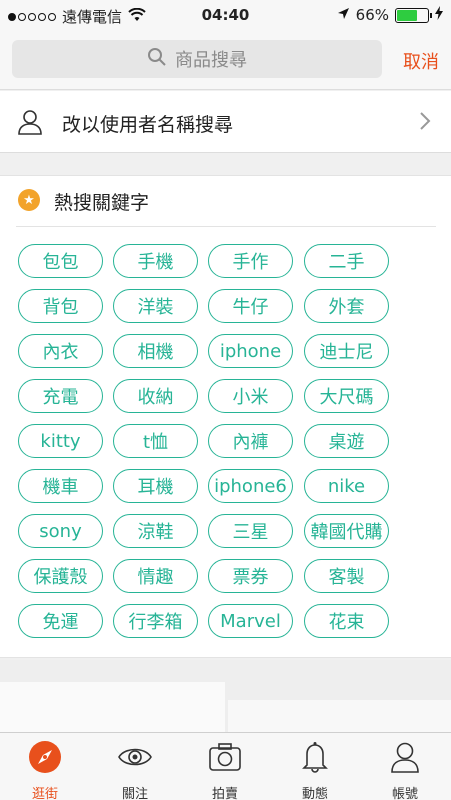 Image resolution: width=451 pixels, height=800 pixels. I want to click on person-icon, so click(405, 757).